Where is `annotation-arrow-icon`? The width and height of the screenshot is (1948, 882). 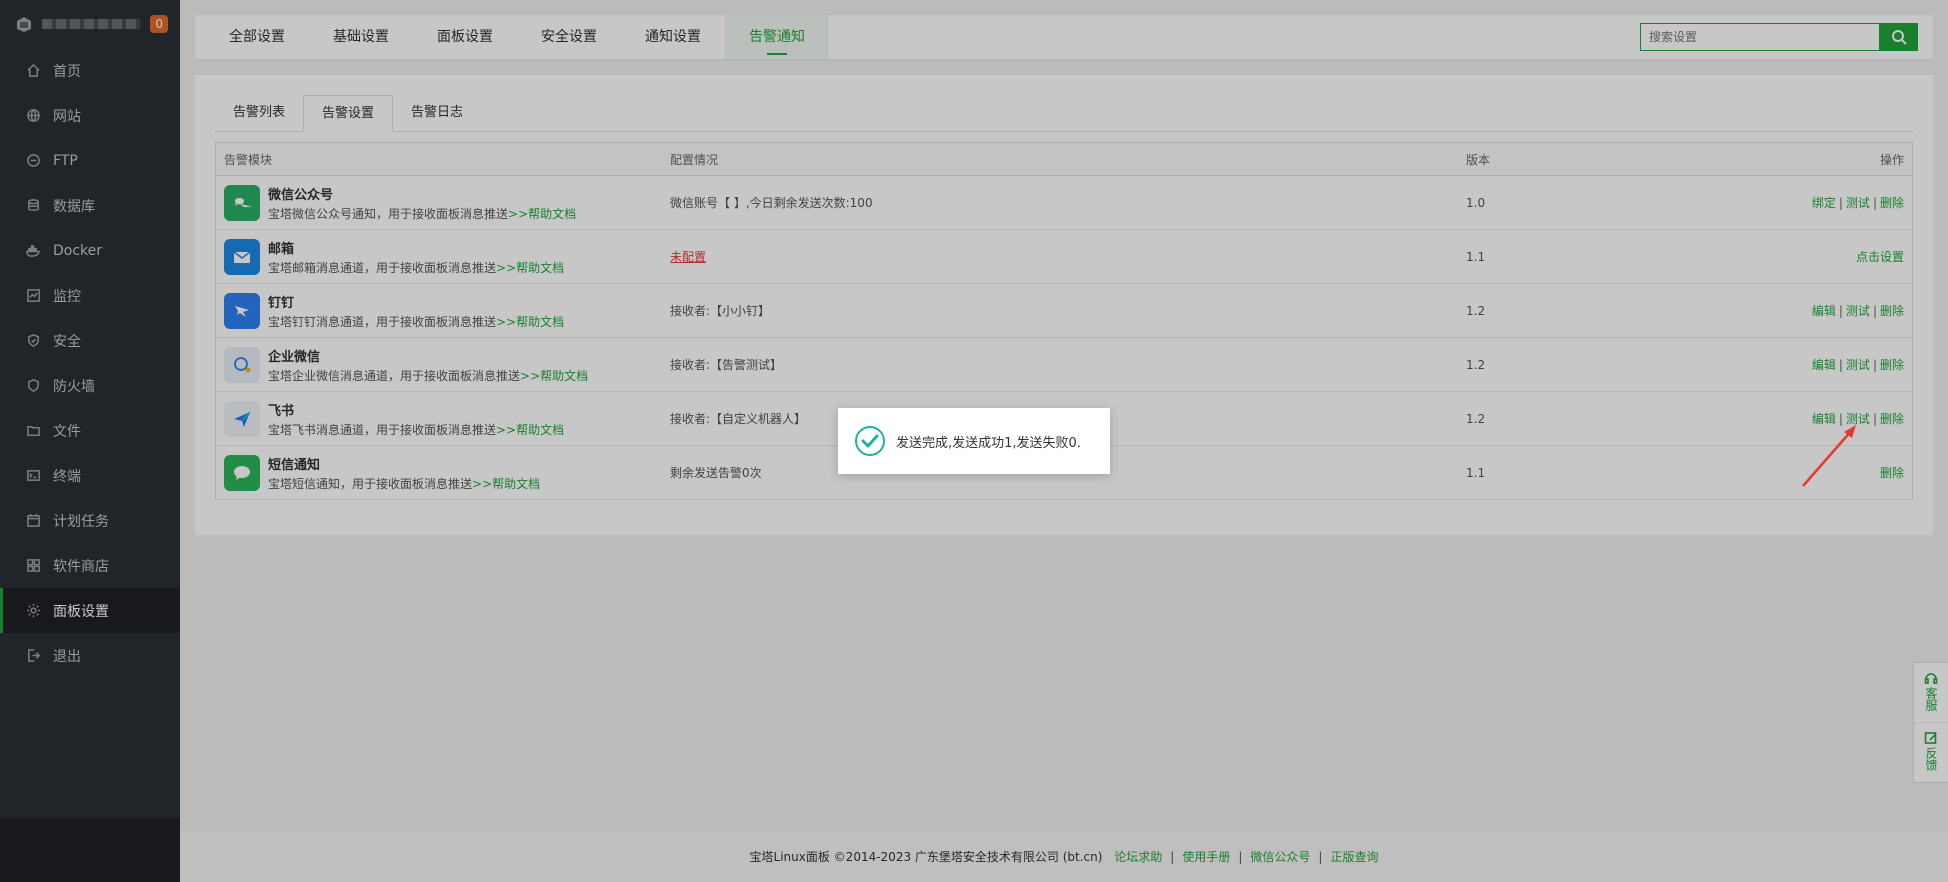
annotation-arrow-icon is located at coordinates (1829, 456).